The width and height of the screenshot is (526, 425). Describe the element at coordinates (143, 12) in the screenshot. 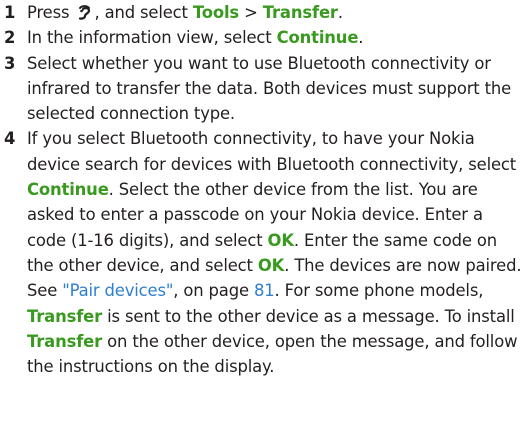

I see `step-text: , and select` at that location.